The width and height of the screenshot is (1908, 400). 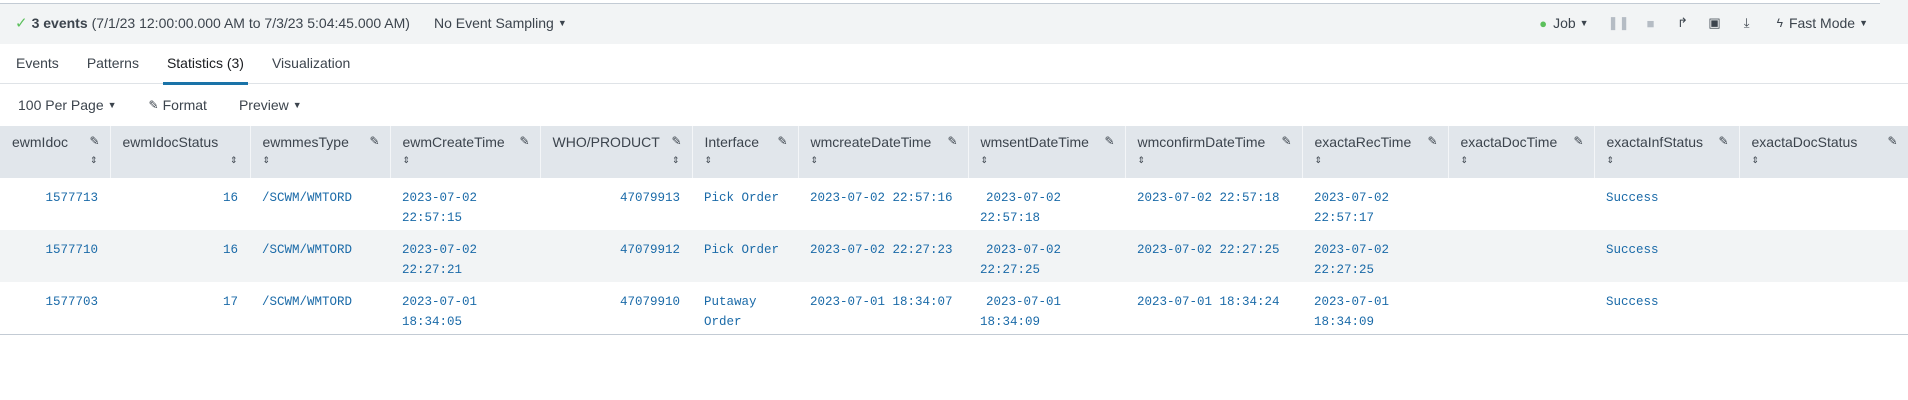 What do you see at coordinates (55, 204) in the screenshot?
I see `cell-ewmidoc: 1577713` at bounding box center [55, 204].